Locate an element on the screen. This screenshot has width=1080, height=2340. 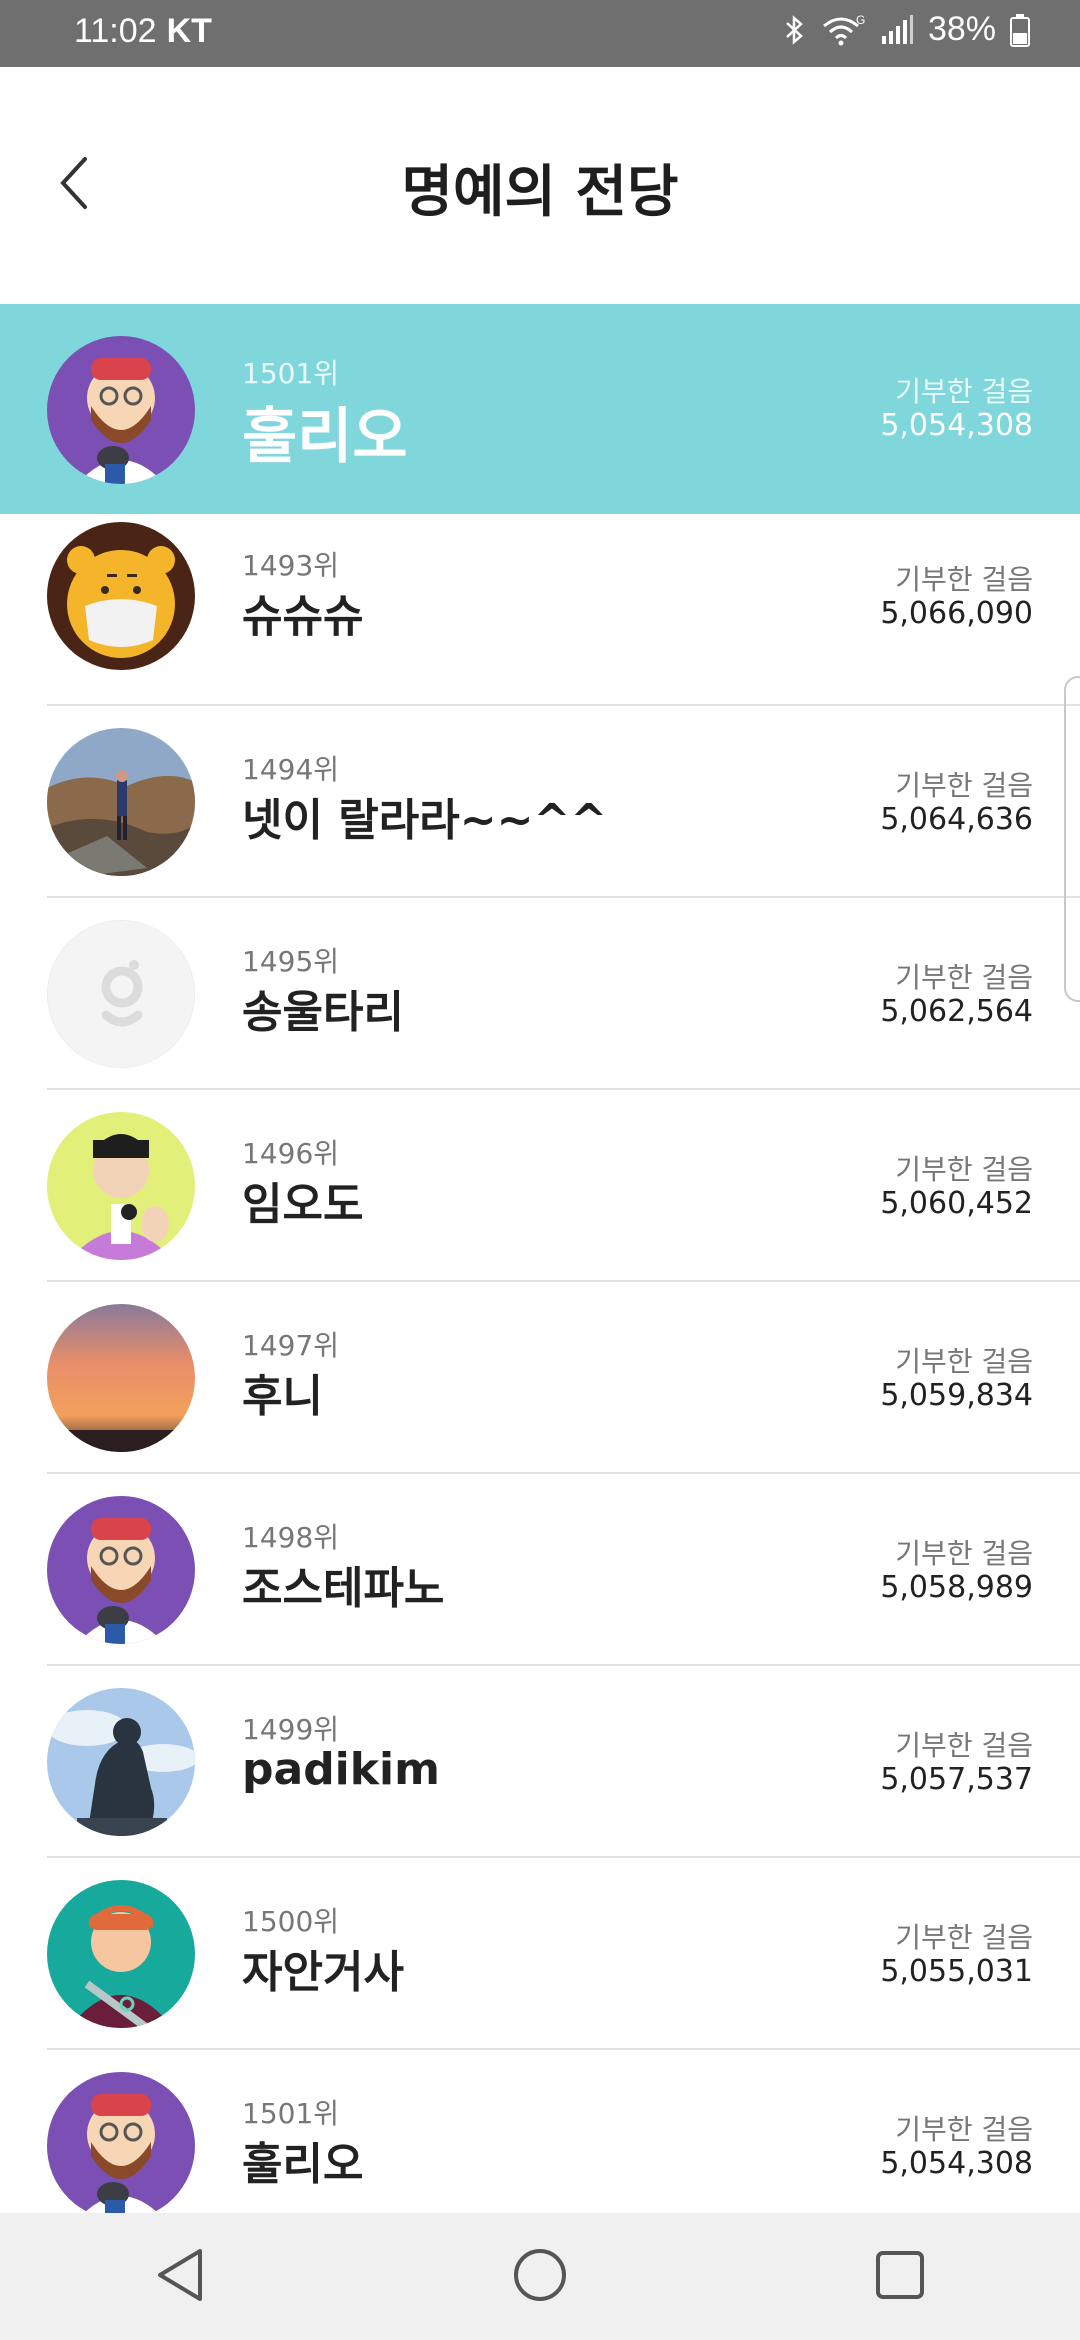
nickname: 후니 is located at coordinates (282, 1396).